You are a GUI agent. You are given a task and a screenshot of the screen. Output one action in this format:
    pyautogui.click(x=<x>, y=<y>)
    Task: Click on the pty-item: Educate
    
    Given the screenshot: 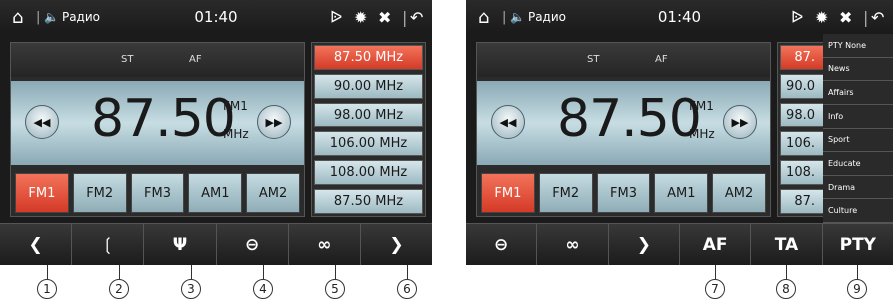 What is the action you would take?
    pyautogui.click(x=858, y=164)
    